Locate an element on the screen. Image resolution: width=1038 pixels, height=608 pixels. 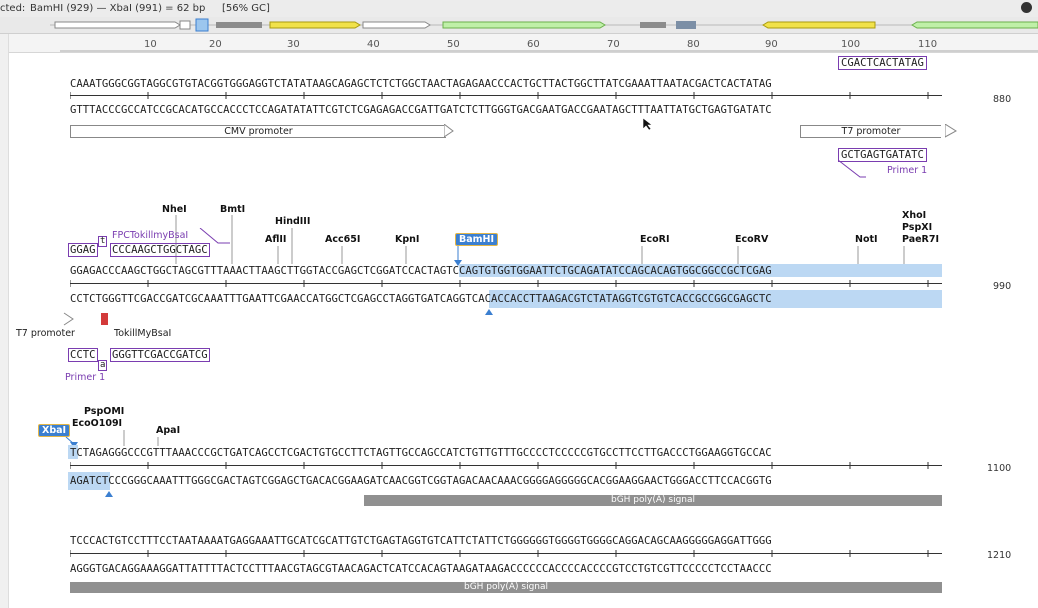
ruler-tick-label: 40 is located at coordinates (373, 44).